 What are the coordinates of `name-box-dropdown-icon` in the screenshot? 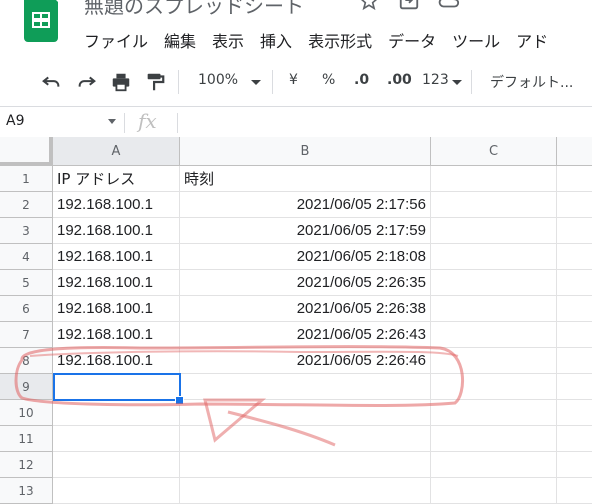 It's located at (112, 121).